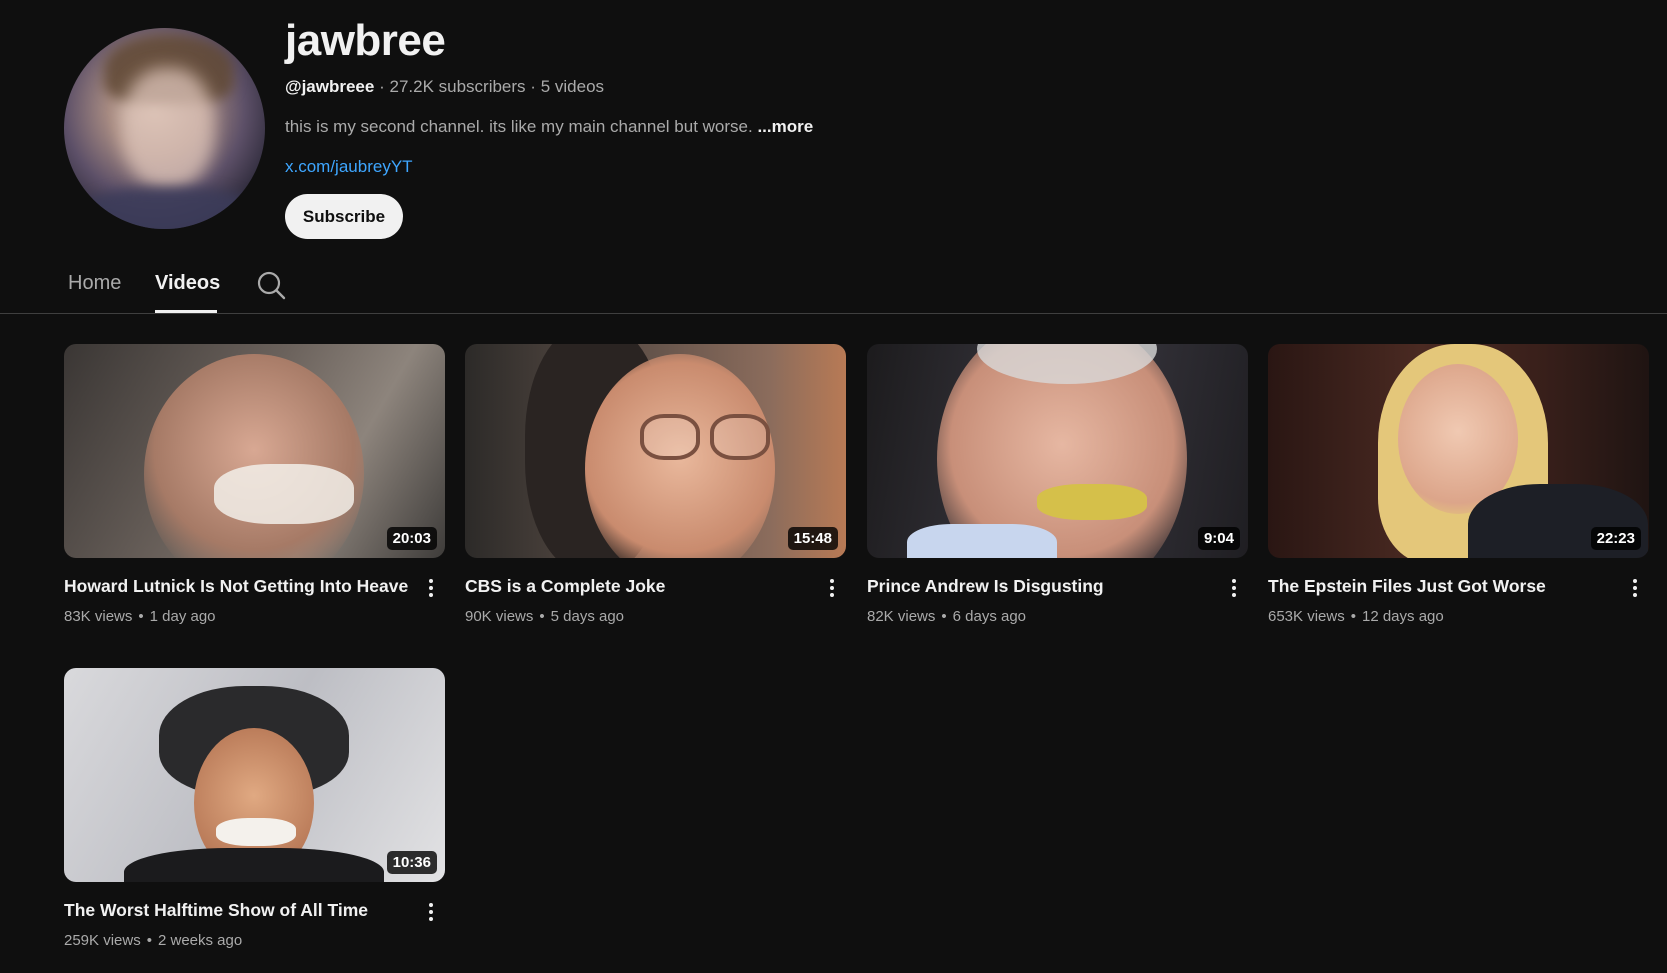 This screenshot has width=1667, height=973. Describe the element at coordinates (833, 286) in the screenshot. I see `channel-tabs: Home Videos` at that location.